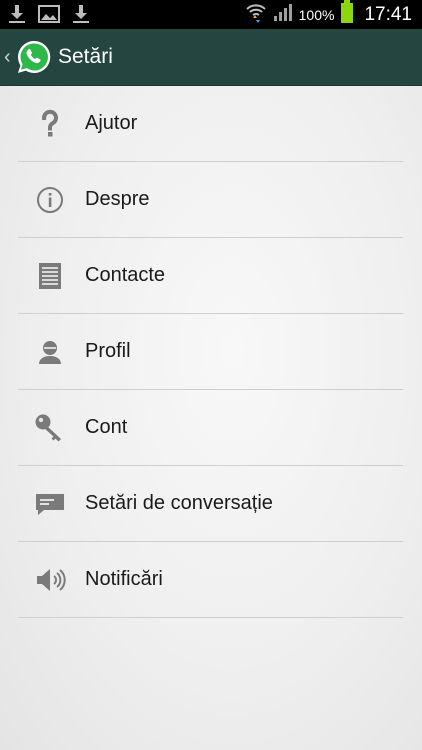 Image resolution: width=422 pixels, height=750 pixels. What do you see at coordinates (211, 14) in the screenshot?
I see `status-bar: 100% 17:41` at bounding box center [211, 14].